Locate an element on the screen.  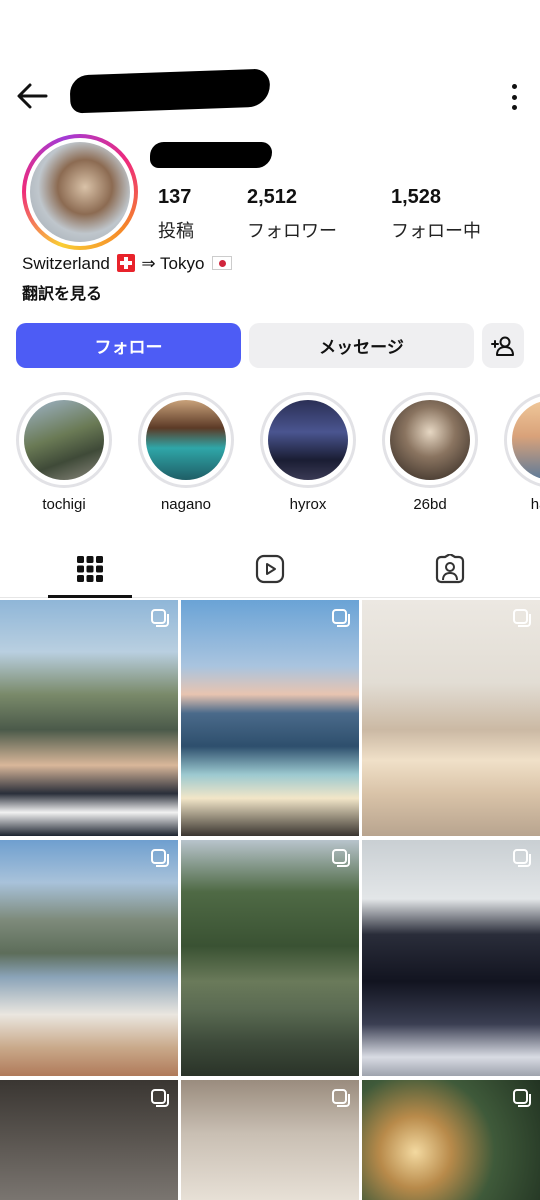
highlight-nagano: nagano is located at coordinates (186, 452).